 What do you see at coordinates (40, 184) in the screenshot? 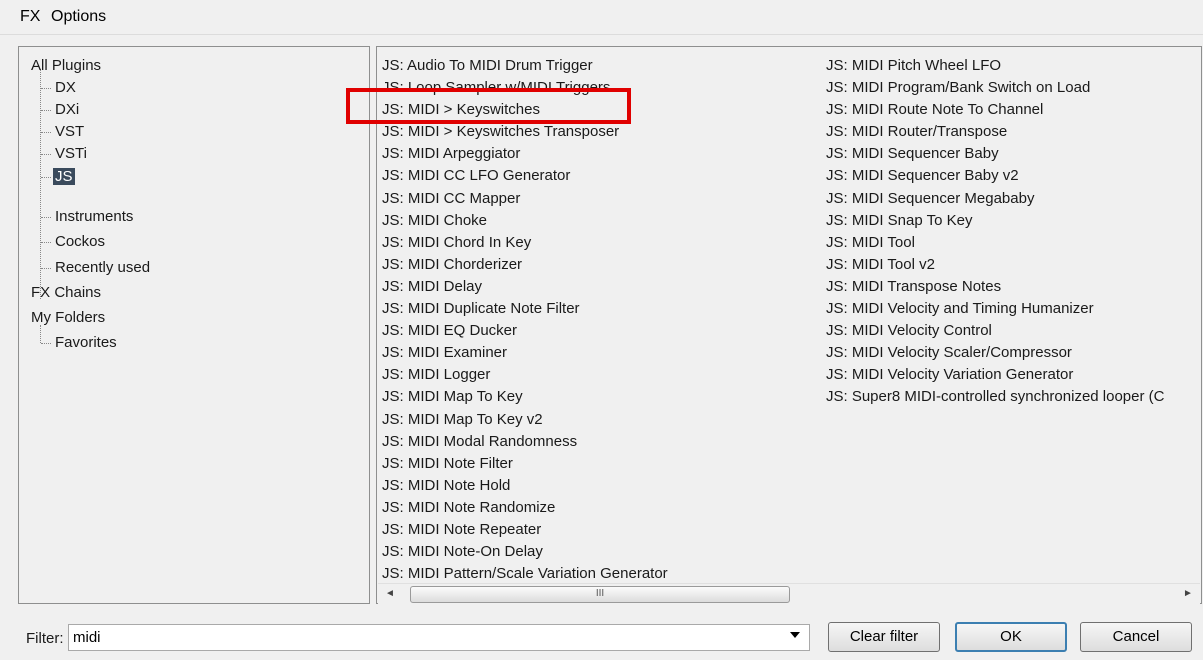
I see `tree-connector-line` at bounding box center [40, 184].